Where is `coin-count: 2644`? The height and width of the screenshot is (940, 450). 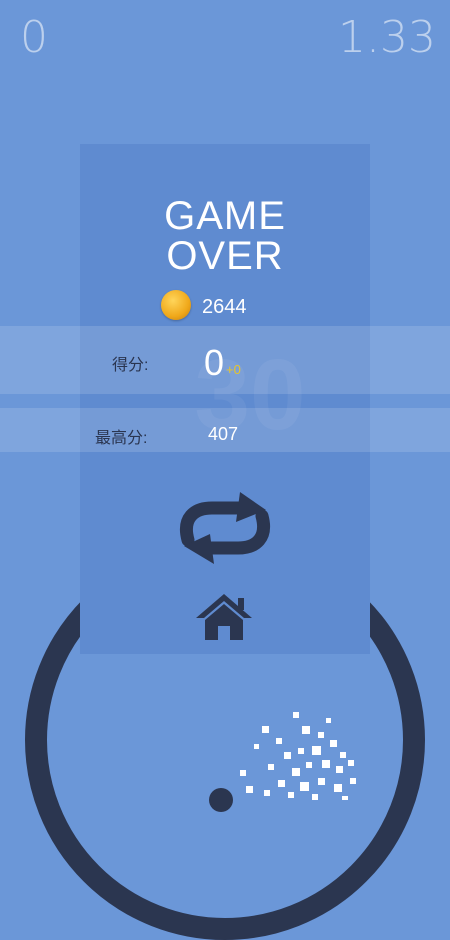 coin-count: 2644 is located at coordinates (224, 307).